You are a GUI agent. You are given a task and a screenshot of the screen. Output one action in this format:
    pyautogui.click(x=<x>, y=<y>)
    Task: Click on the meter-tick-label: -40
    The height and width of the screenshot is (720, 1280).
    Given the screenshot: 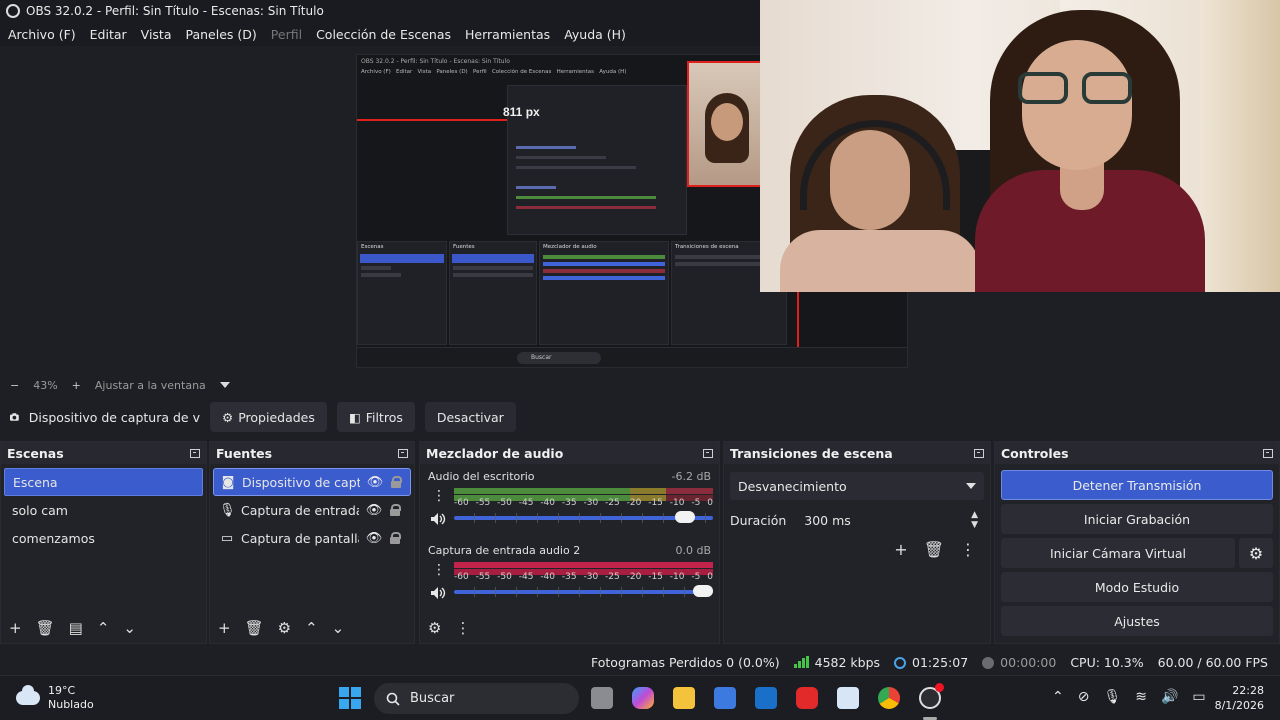 What is the action you would take?
    pyautogui.click(x=548, y=577)
    